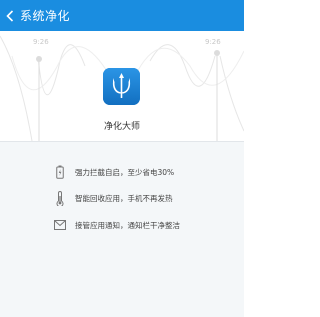 The width and height of the screenshot is (320, 317). I want to click on feature-item-battery: 强力拦截自启，至少省电30%, so click(114, 172).